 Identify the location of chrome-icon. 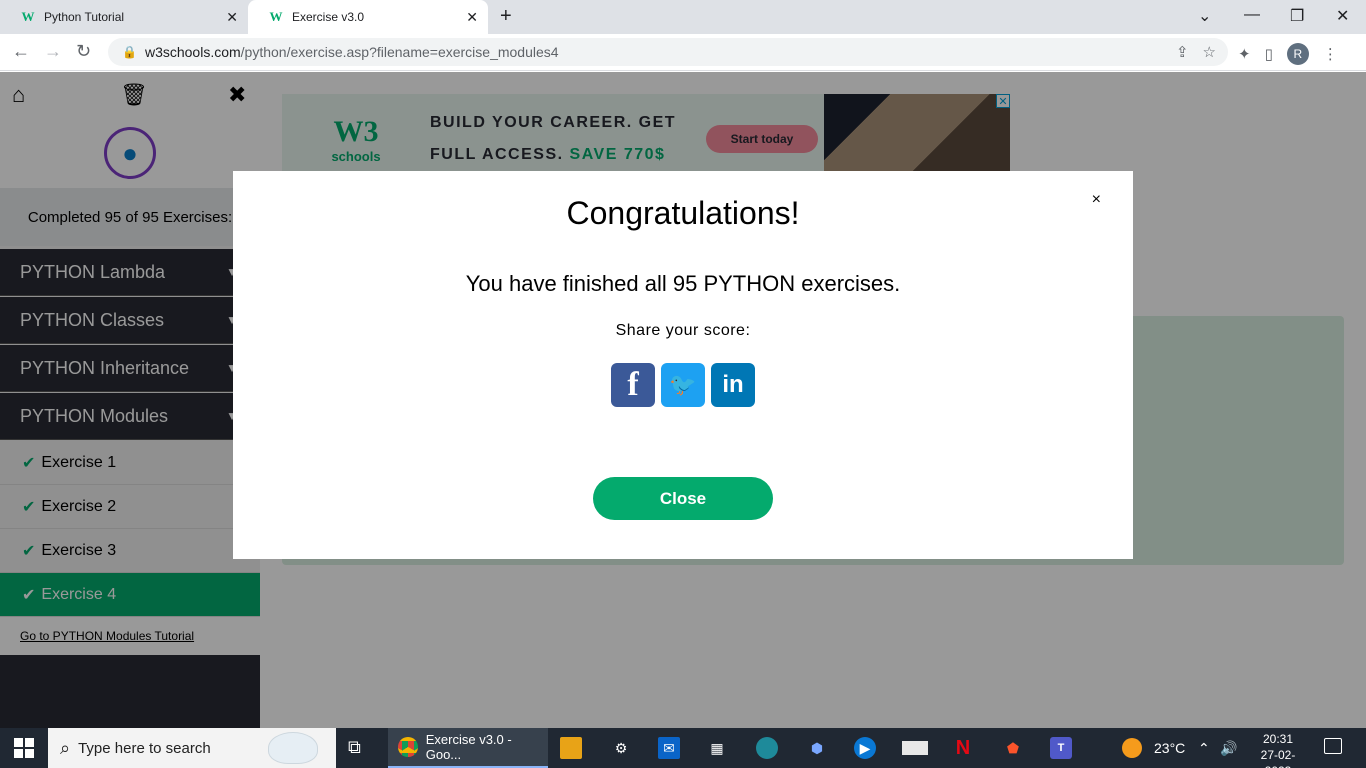
(408, 747).